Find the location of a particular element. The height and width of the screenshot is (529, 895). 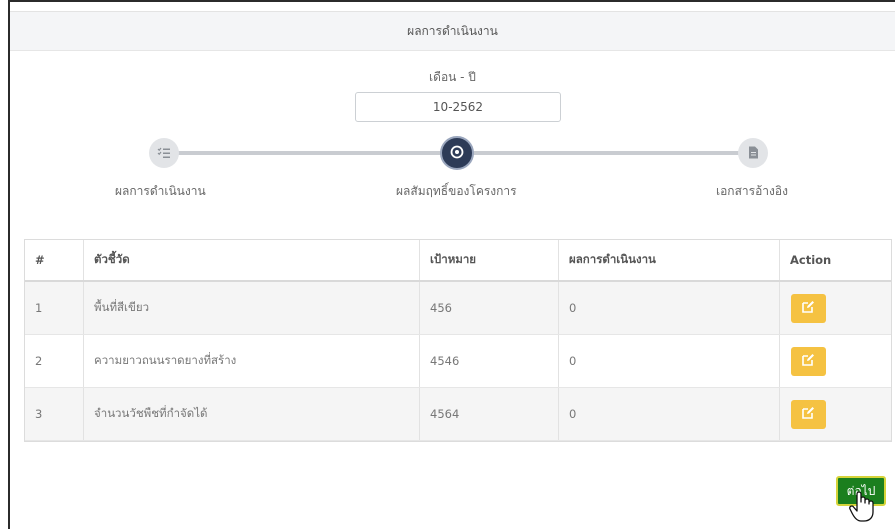

panel-title: ผลการดำเนินงาน is located at coordinates (452, 31).